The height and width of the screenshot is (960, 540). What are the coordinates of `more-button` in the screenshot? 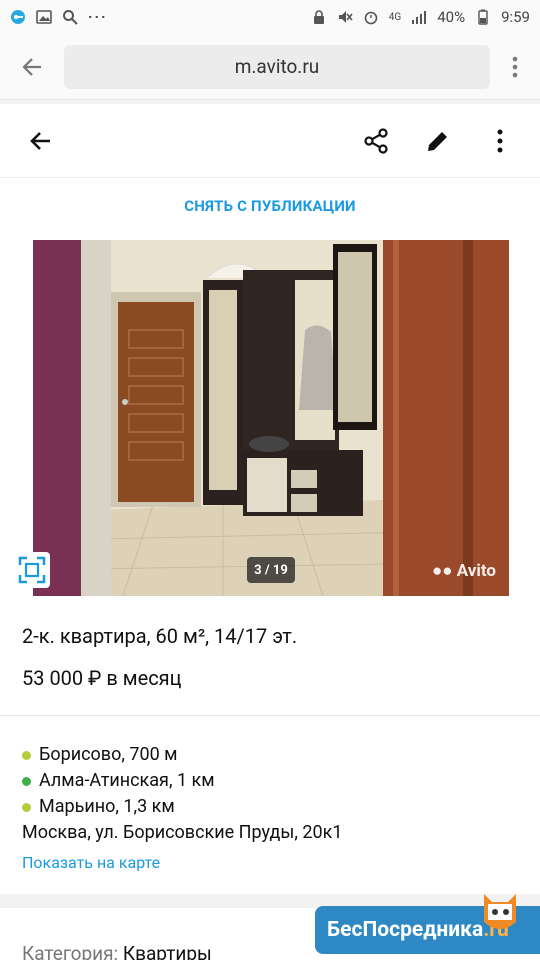 It's located at (500, 141).